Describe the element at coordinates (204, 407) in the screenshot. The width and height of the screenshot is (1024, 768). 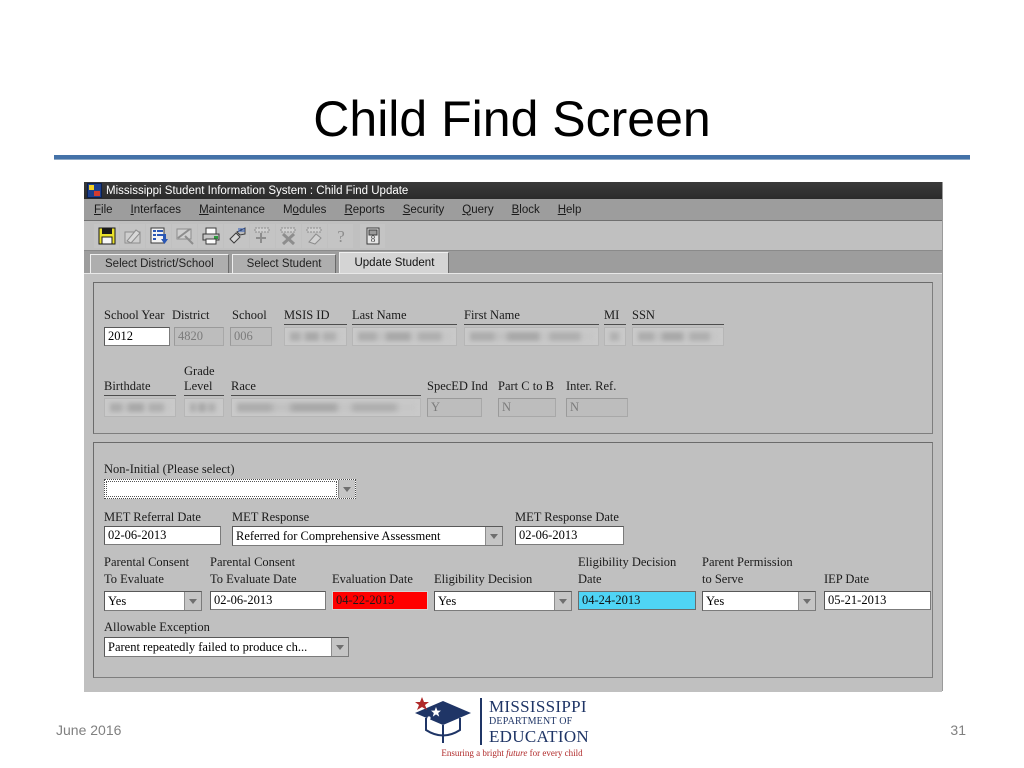
I see `field-grade-level` at that location.